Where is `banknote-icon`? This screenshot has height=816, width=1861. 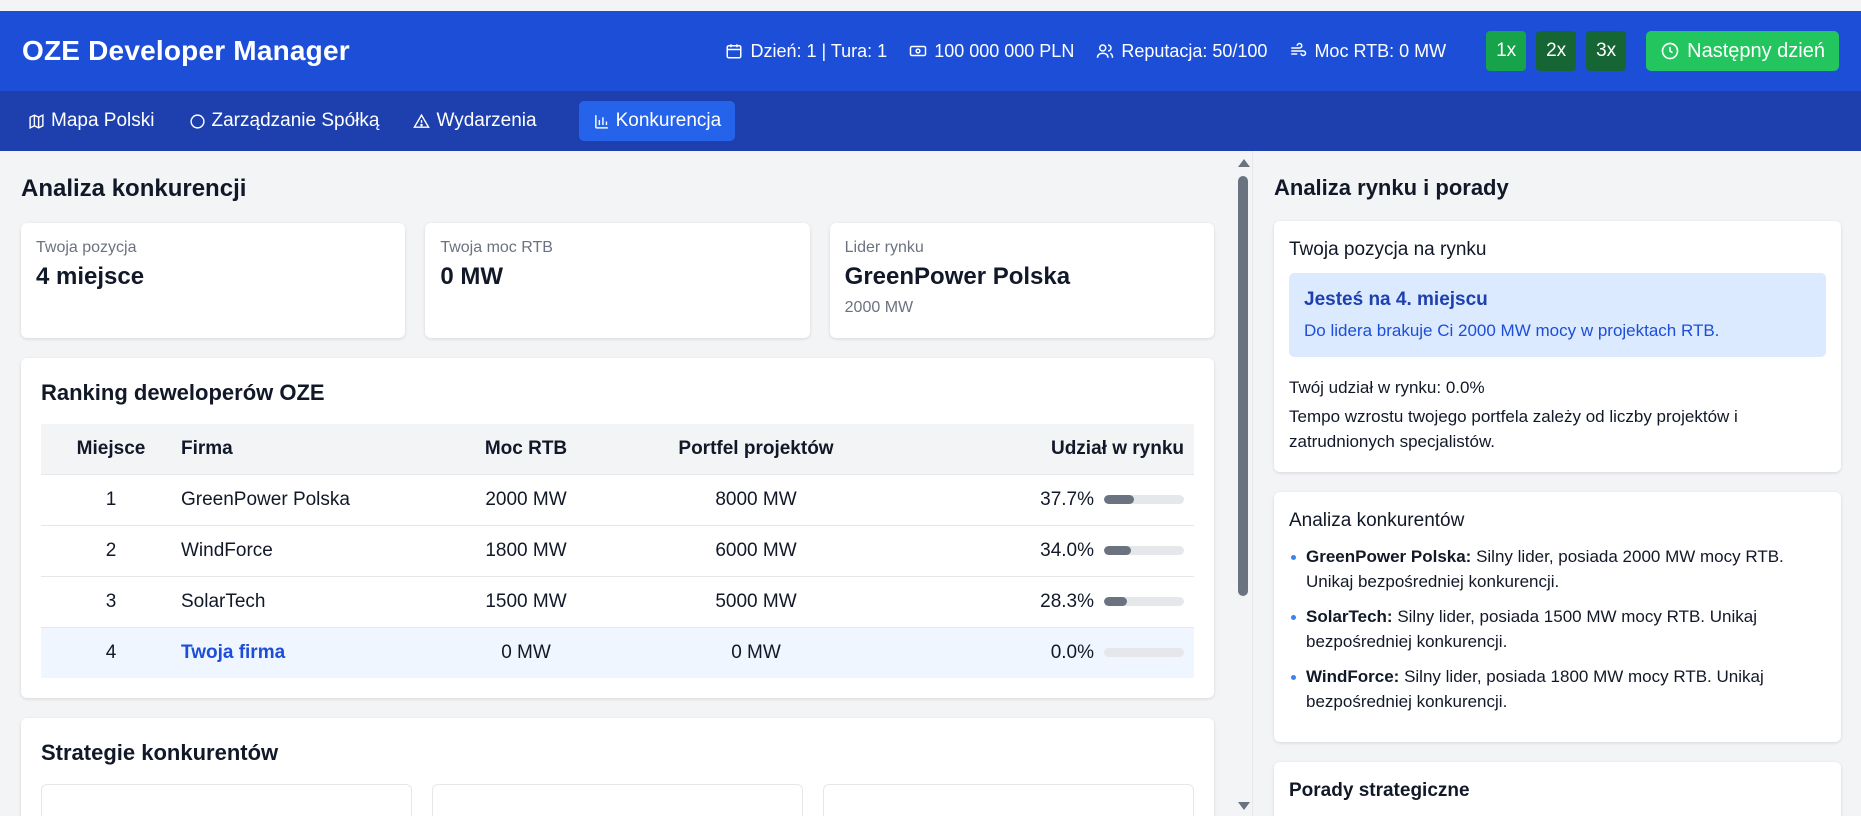
banknote-icon is located at coordinates (918, 51).